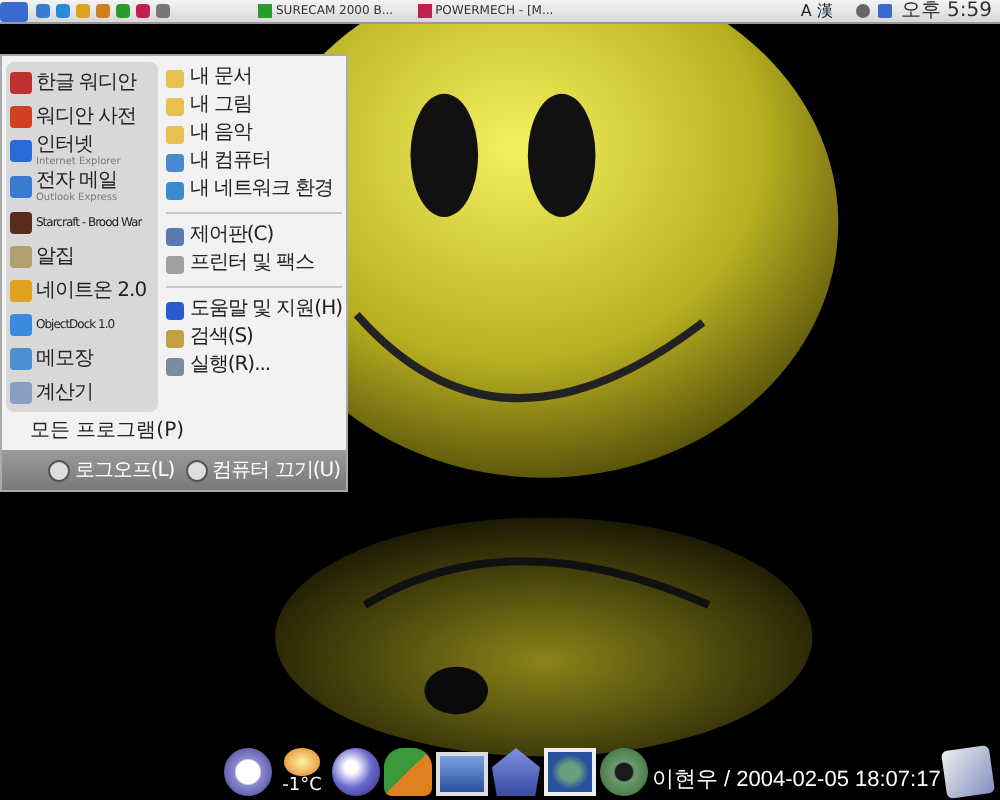  What do you see at coordinates (253, 310) in the screenshot?
I see `place-item: 도움말 및 지원(H)` at bounding box center [253, 310].